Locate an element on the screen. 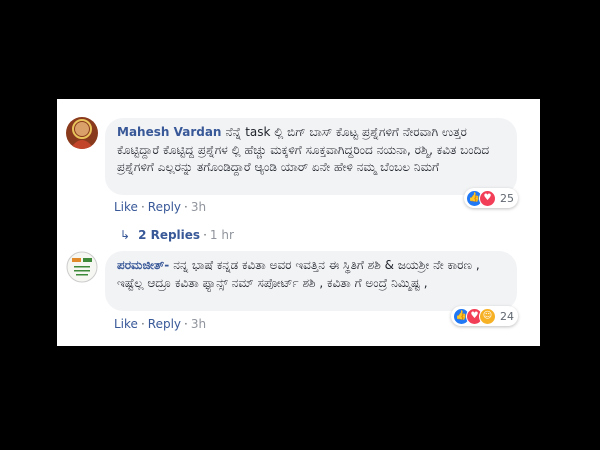 Image resolution: width=600 pixels, height=450 pixels. comment-author: ಪರಮಜೀತ್- is located at coordinates (143, 265).